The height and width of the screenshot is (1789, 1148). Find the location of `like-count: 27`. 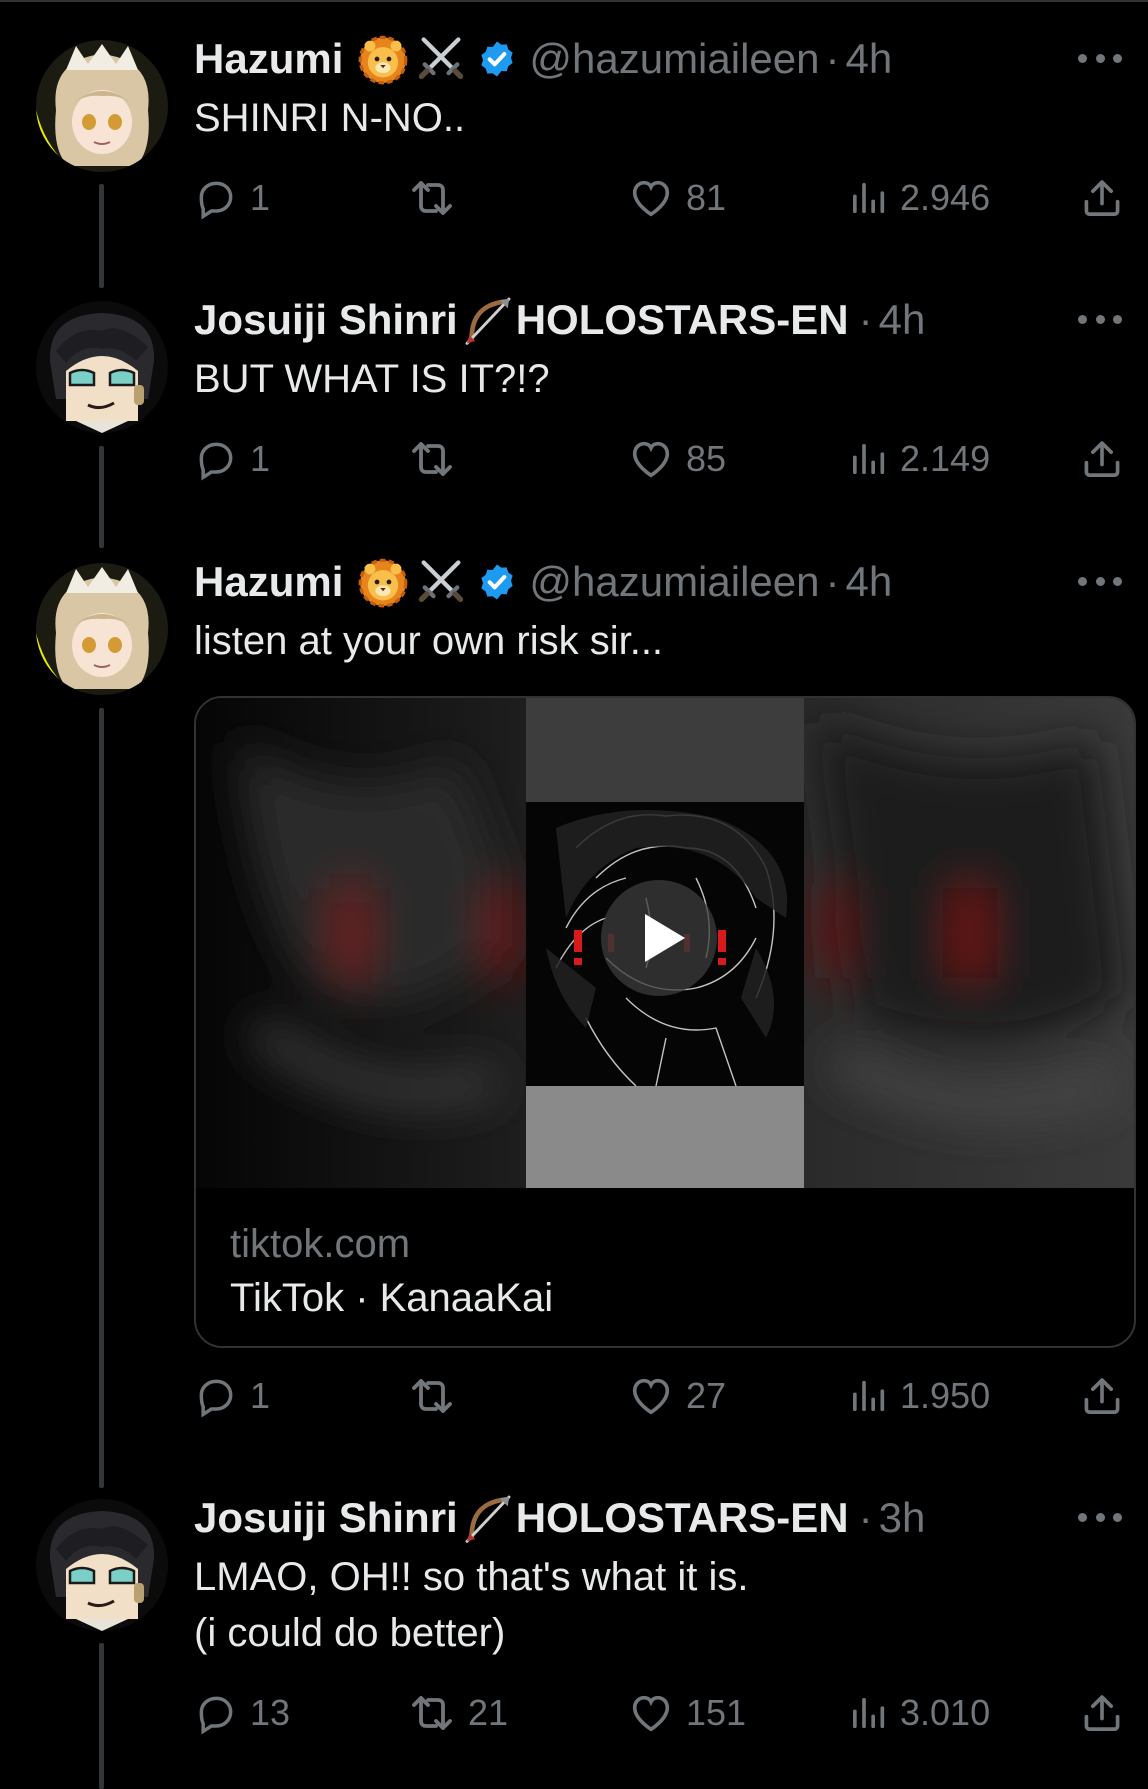

like-count: 27 is located at coordinates (706, 1395).